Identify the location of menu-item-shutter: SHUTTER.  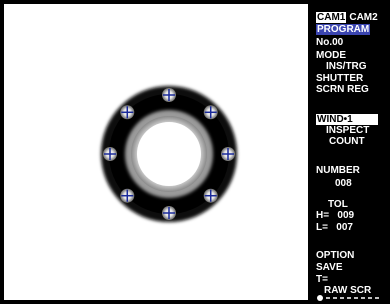
(339, 78).